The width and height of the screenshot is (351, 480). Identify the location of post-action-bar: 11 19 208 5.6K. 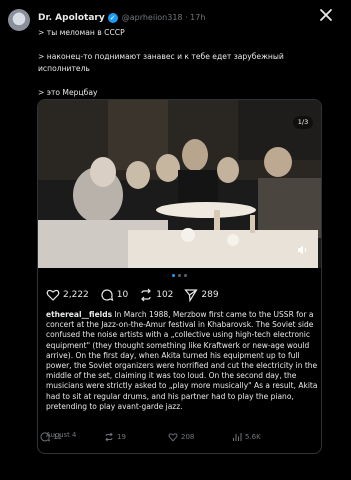
(166, 437).